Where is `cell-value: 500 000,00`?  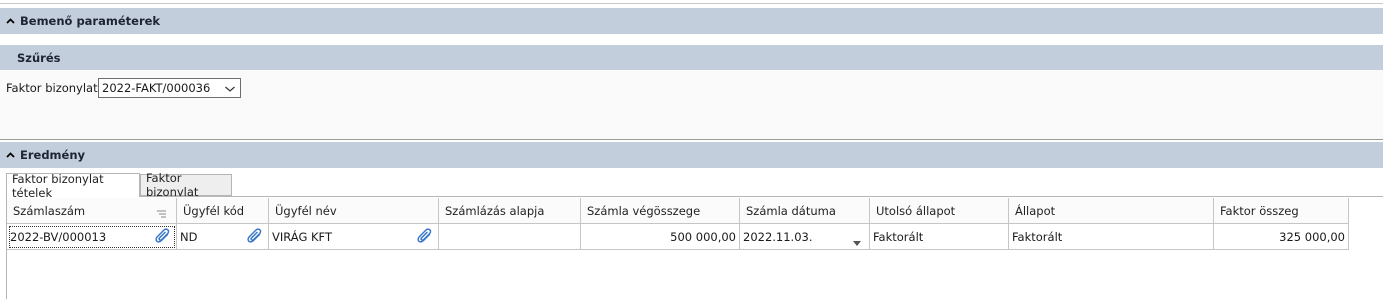
cell-value: 500 000,00 is located at coordinates (703, 236).